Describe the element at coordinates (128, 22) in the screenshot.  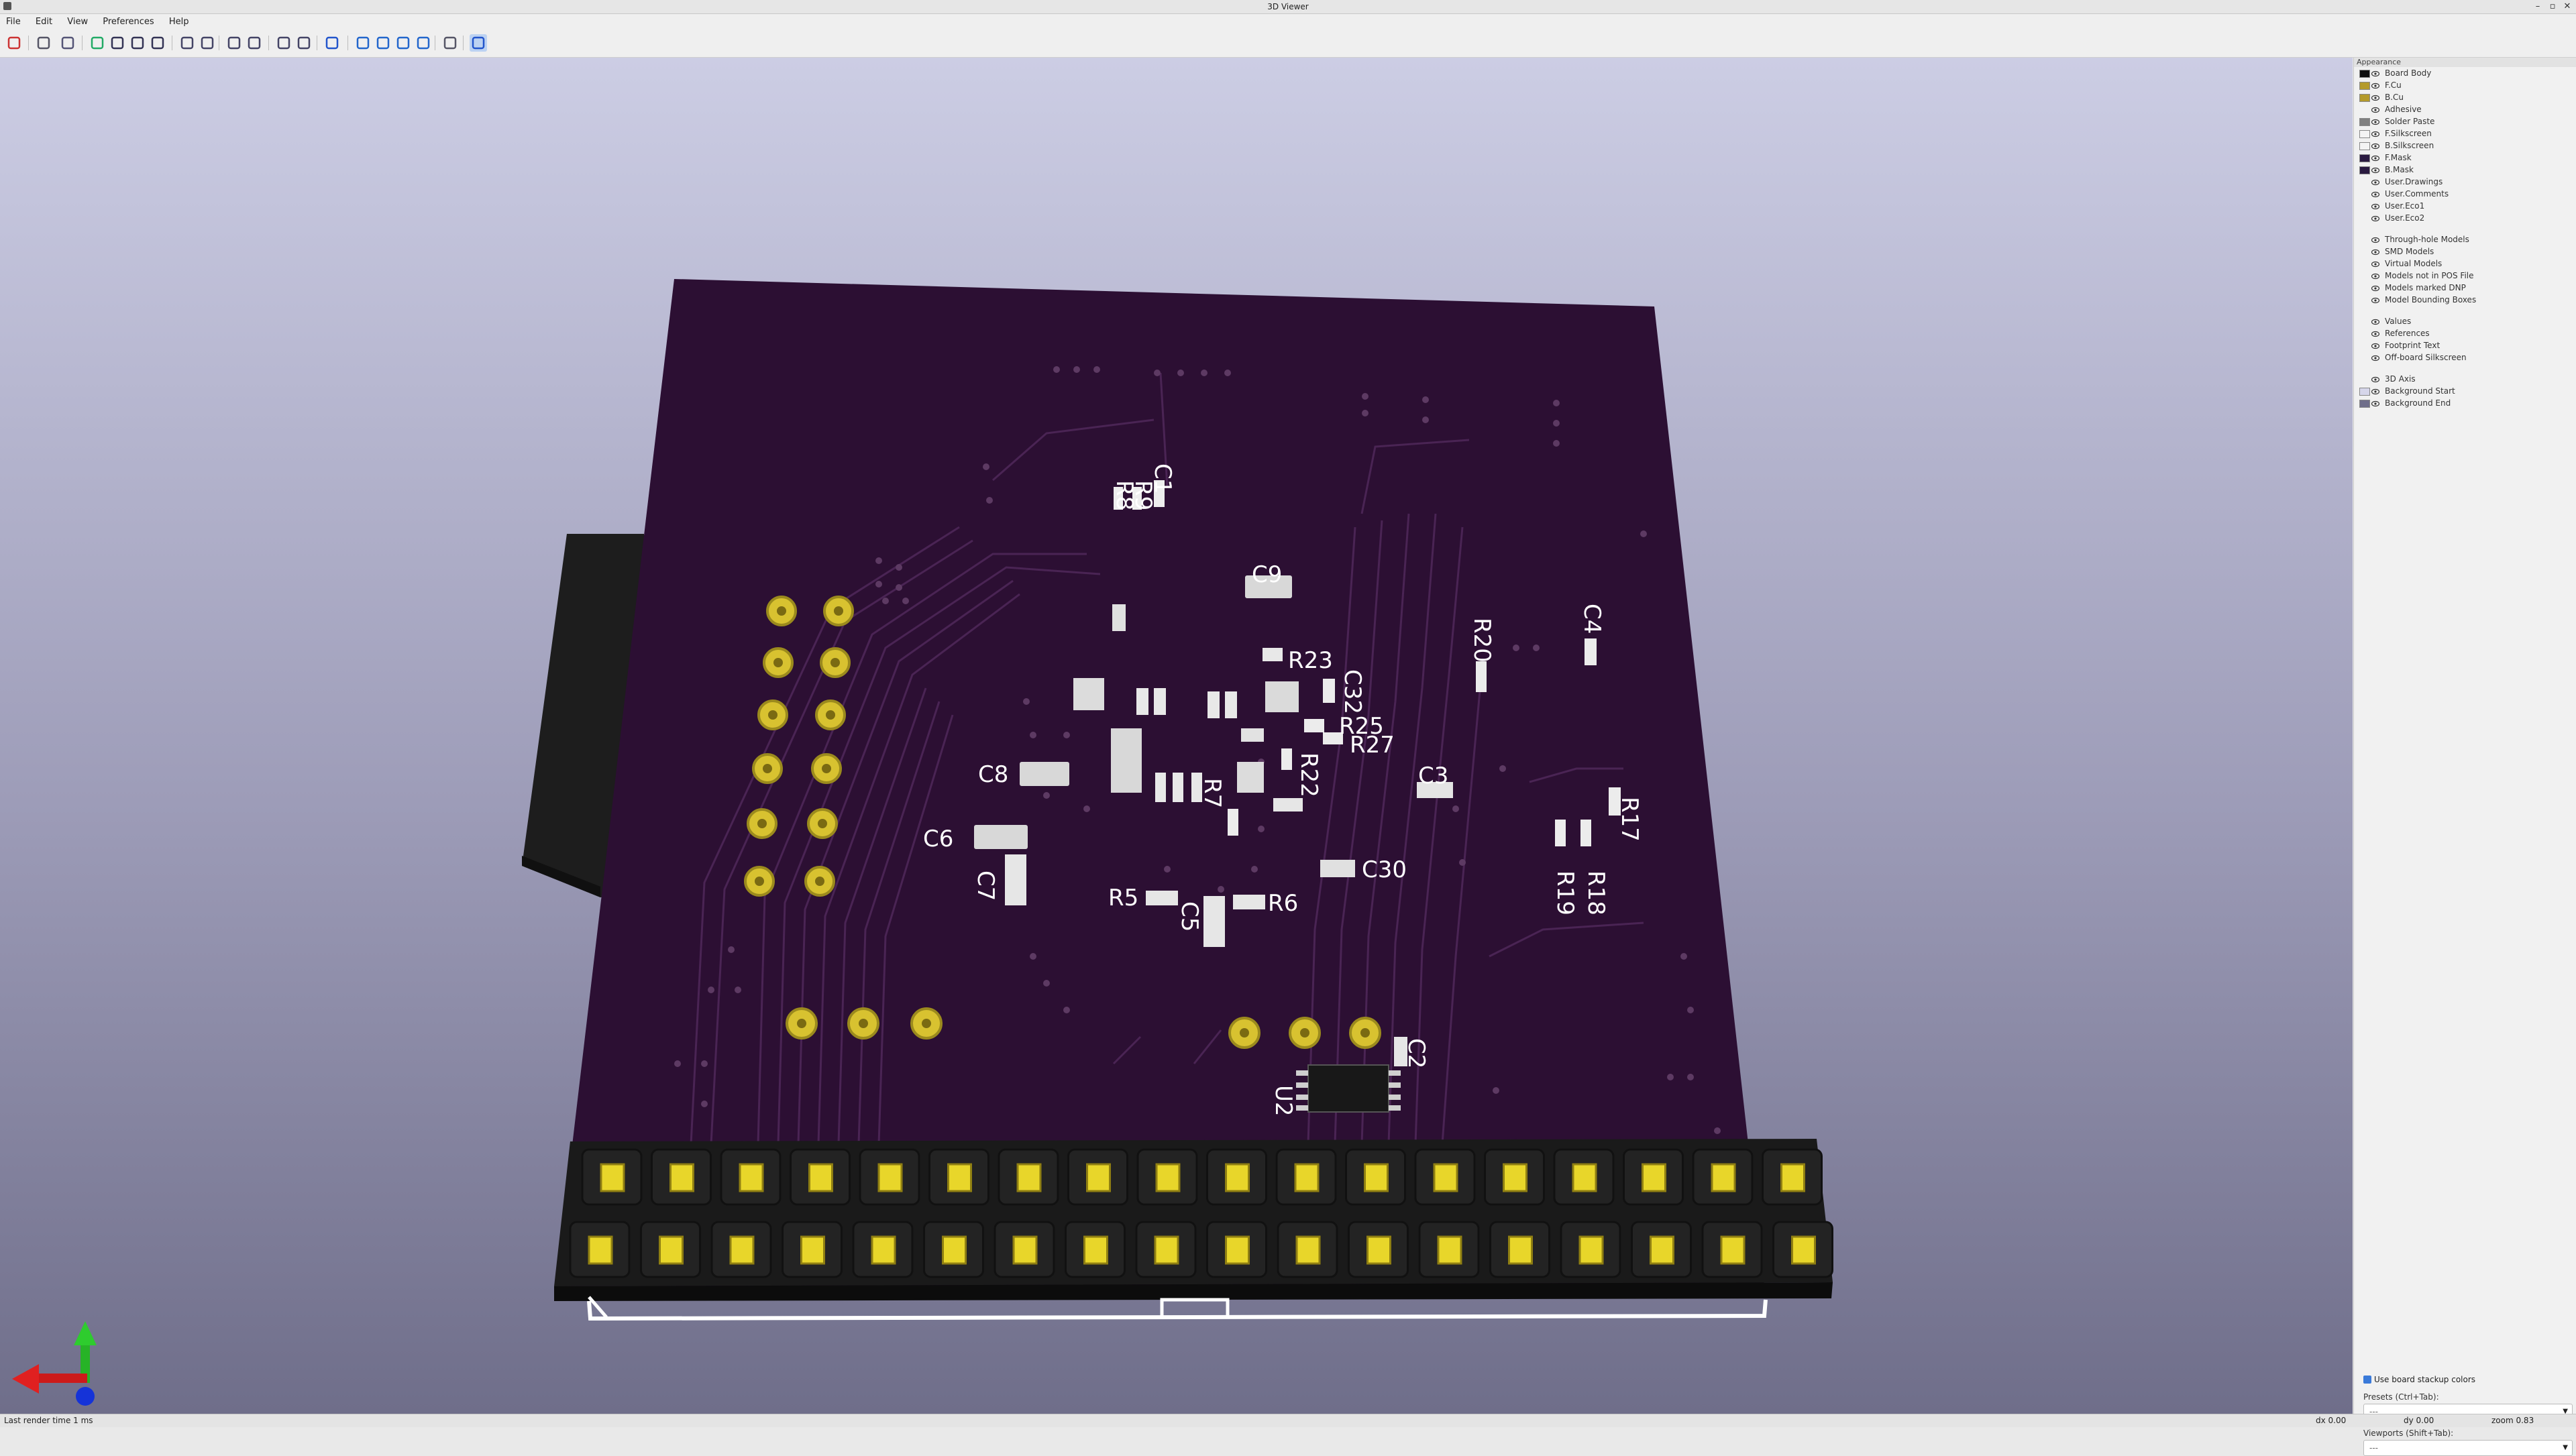
I see `menu-preferences: Preferences` at that location.